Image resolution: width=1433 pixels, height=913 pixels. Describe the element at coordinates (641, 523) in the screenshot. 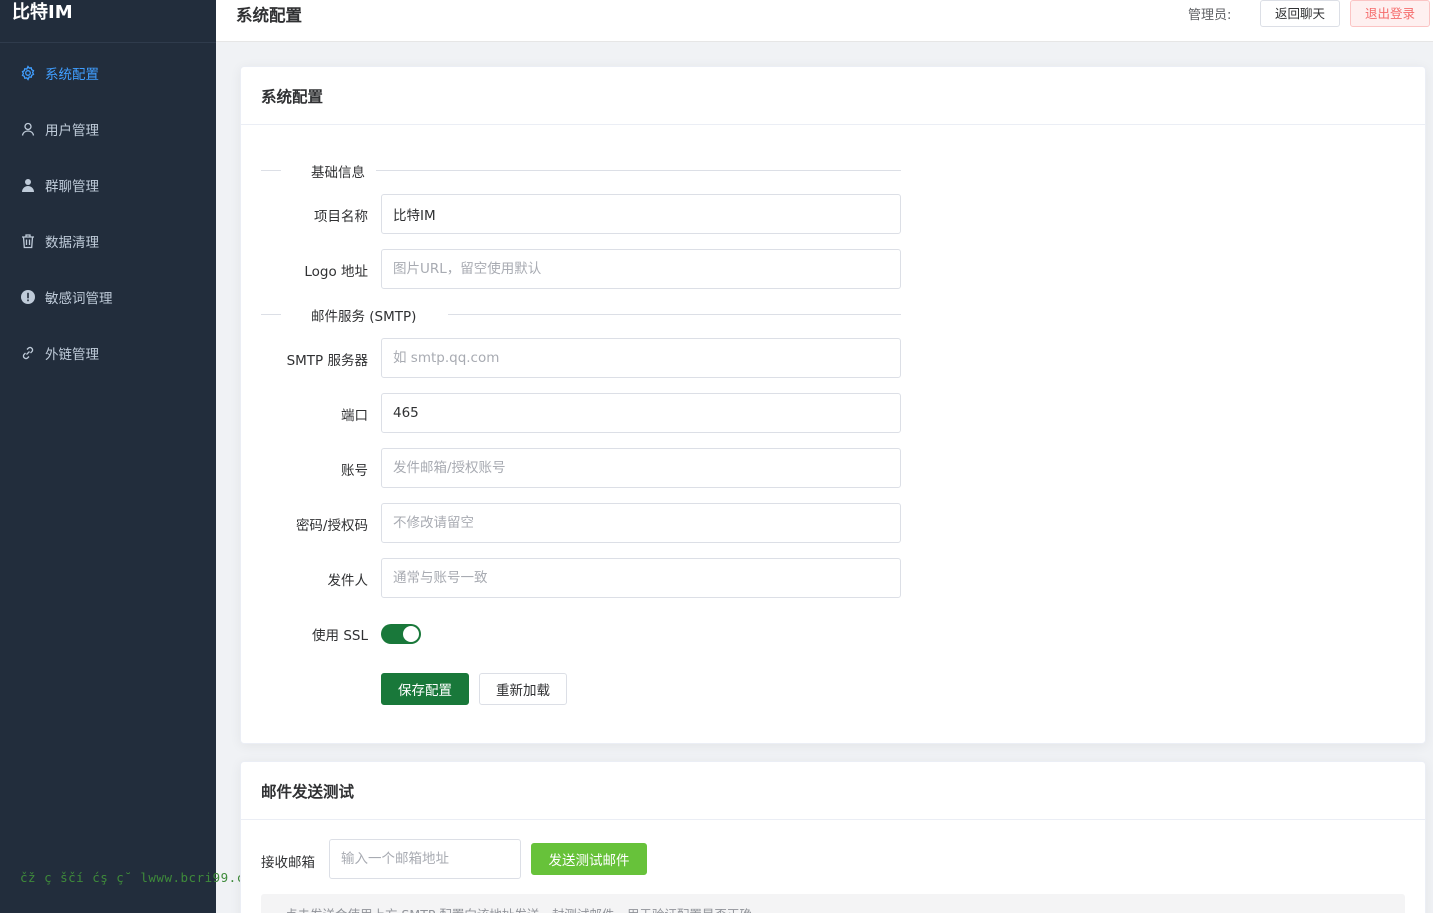

I see `password-input` at that location.